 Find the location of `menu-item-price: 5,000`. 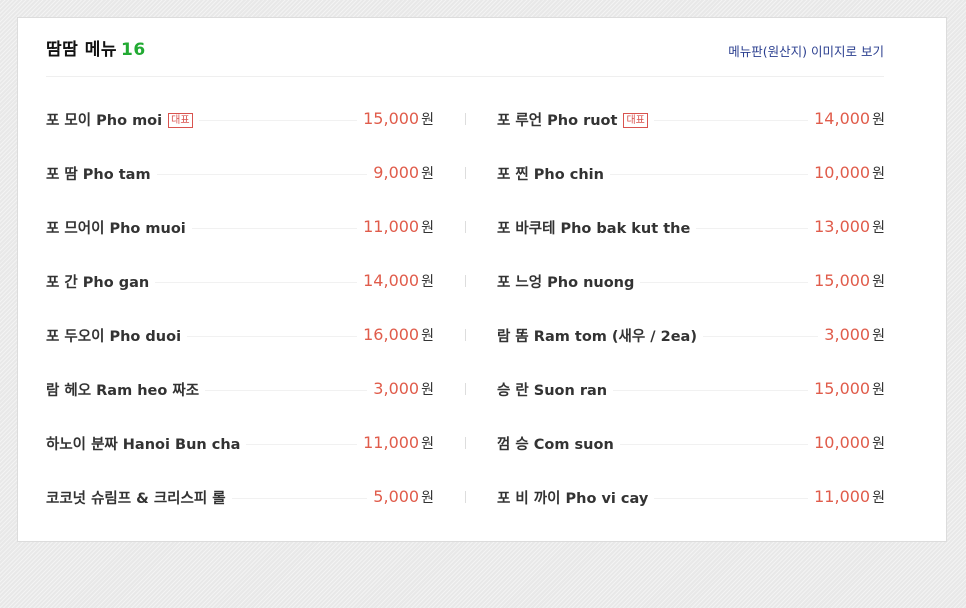

menu-item-price: 5,000 is located at coordinates (396, 496).